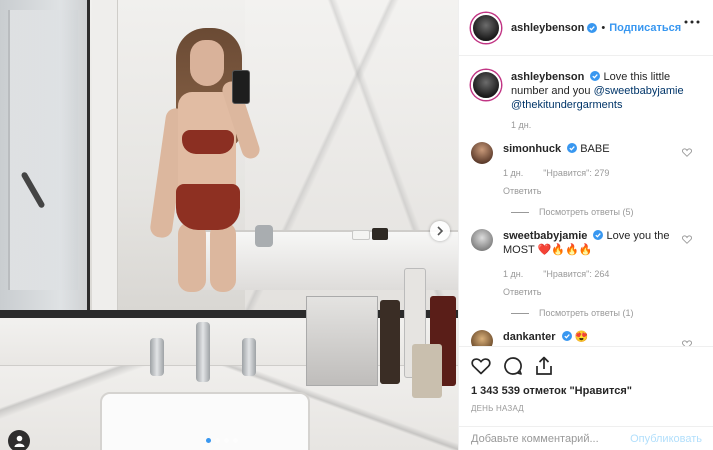 Image resolution: width=713 pixels, height=450 pixels. What do you see at coordinates (586, 28) in the screenshot?
I see `post-header: ashleybenson • Подписаться` at bounding box center [586, 28].